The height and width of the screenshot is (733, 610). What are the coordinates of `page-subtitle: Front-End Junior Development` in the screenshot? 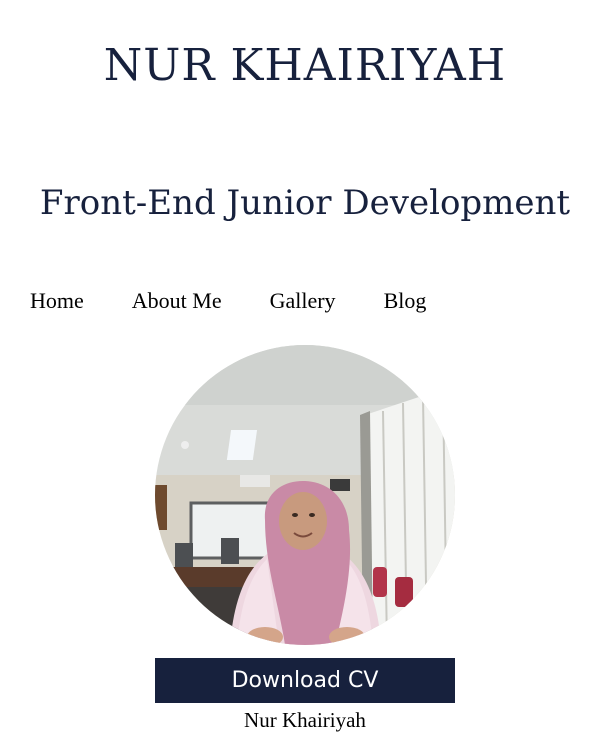 It's located at (305, 203).